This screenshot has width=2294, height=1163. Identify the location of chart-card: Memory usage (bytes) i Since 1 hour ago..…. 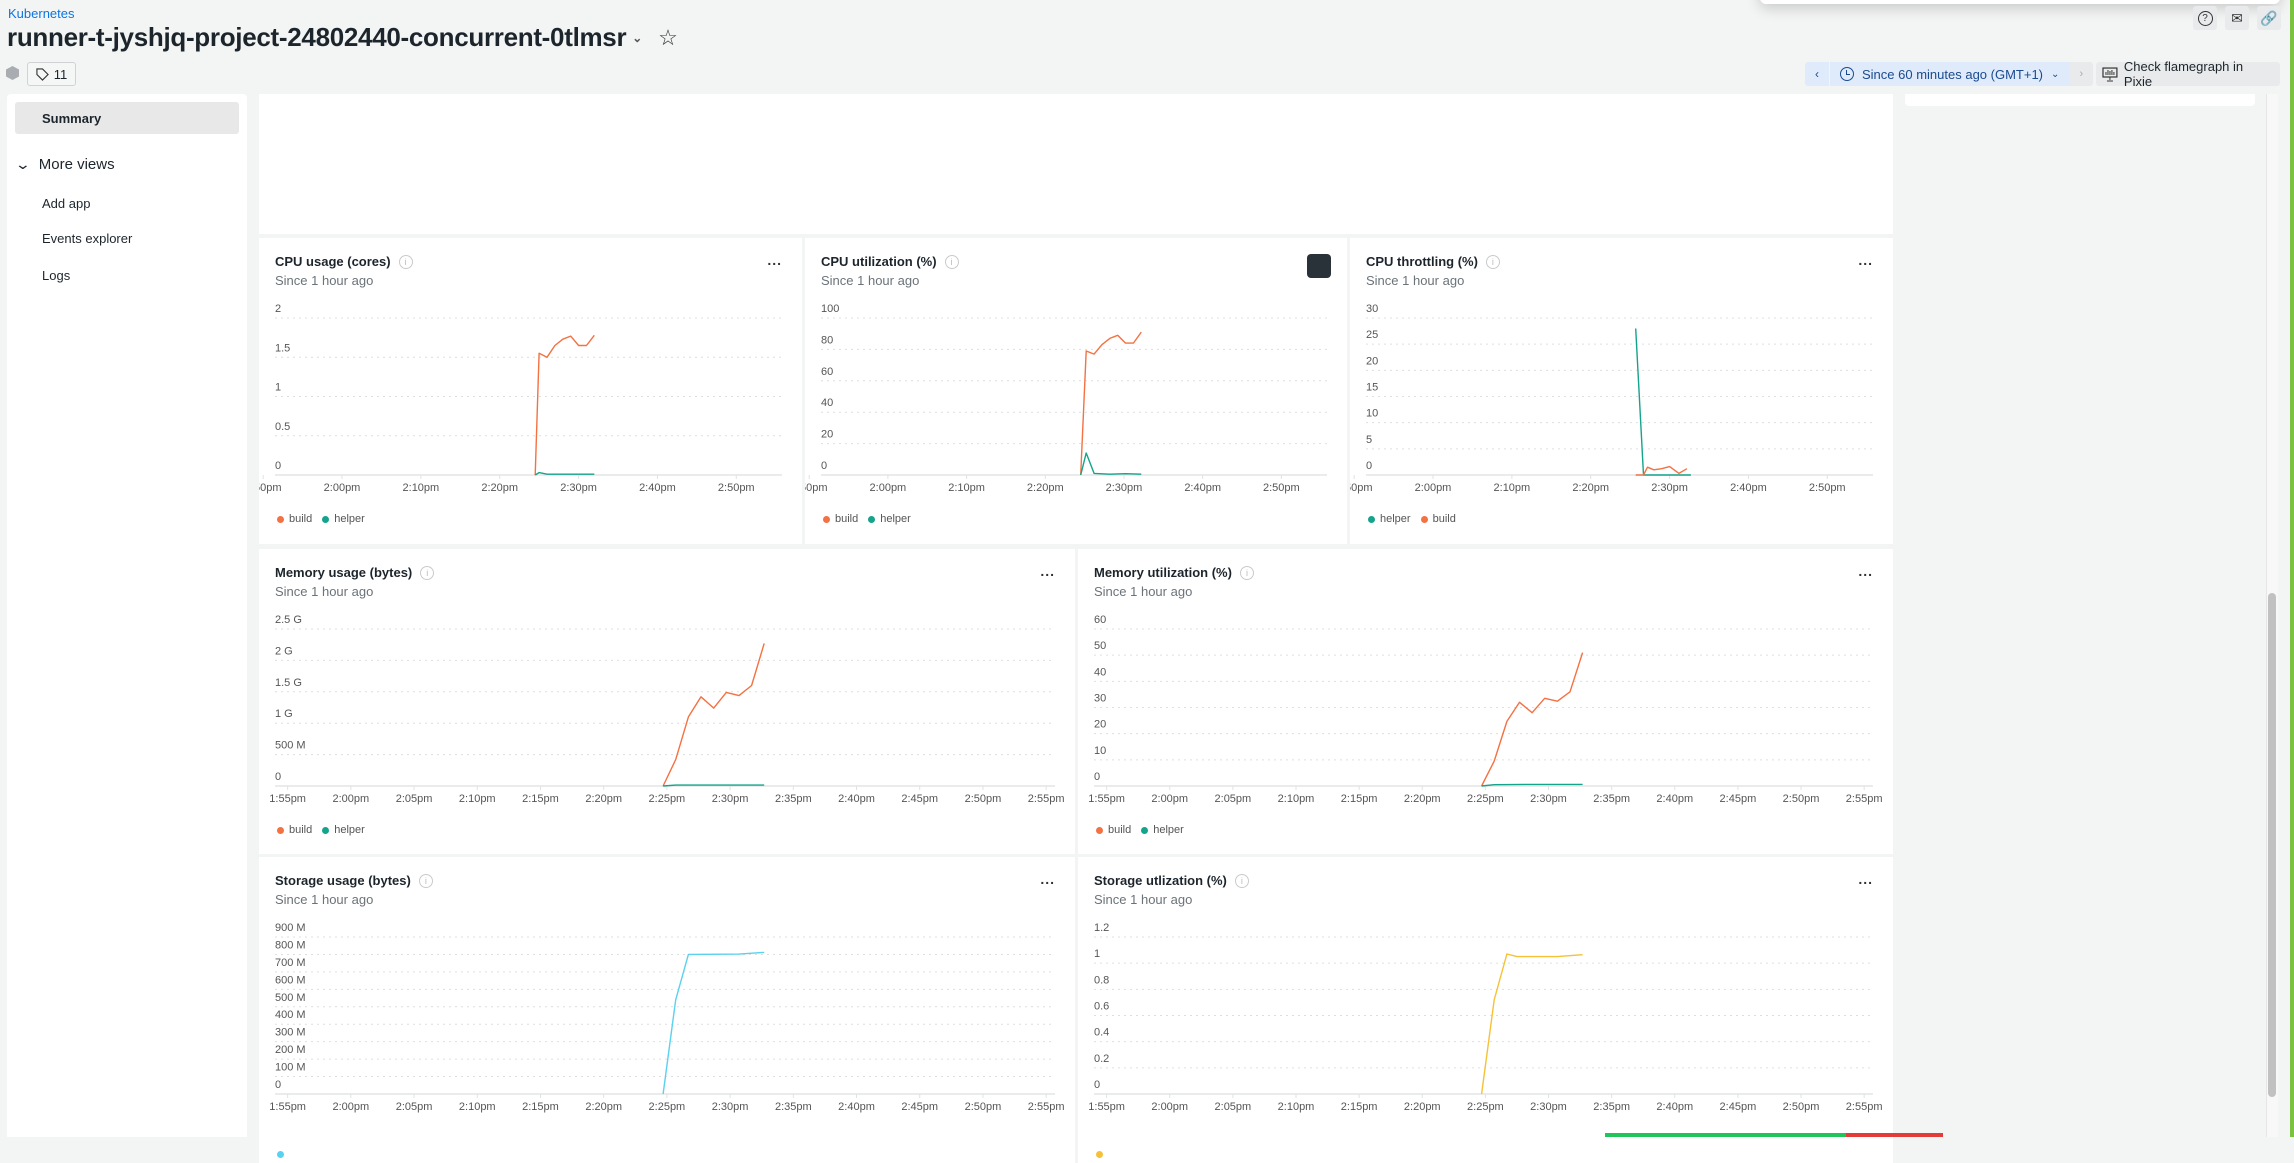
(667, 701).